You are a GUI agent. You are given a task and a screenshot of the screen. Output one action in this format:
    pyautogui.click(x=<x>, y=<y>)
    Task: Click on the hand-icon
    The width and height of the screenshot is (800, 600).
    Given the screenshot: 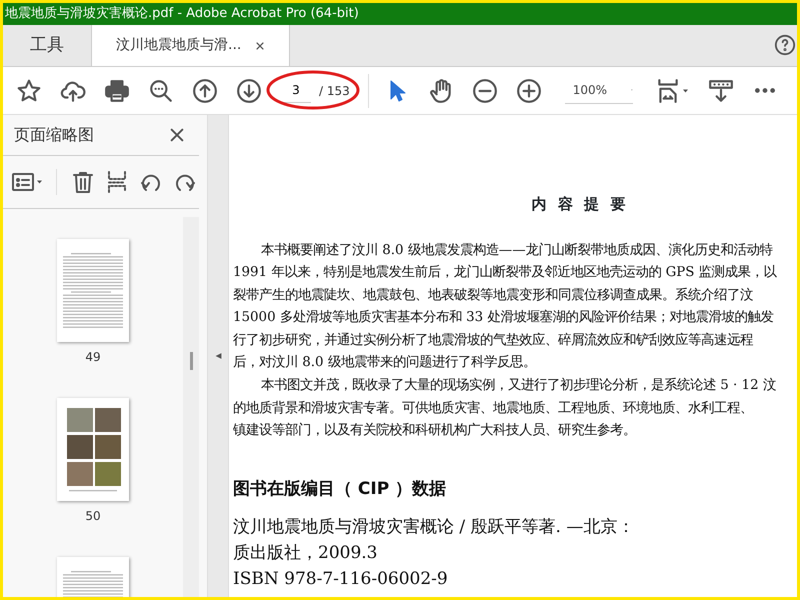 What is the action you would take?
    pyautogui.click(x=441, y=91)
    